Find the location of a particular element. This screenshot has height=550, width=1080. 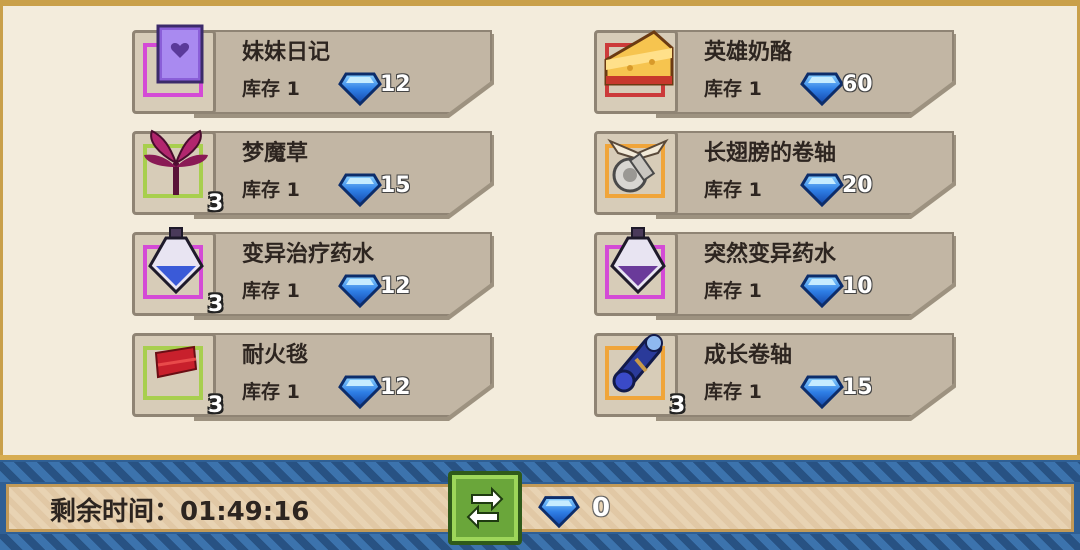

shop-item-2: 3 梦魔草 库存 1 15 is located at coordinates (313, 174).